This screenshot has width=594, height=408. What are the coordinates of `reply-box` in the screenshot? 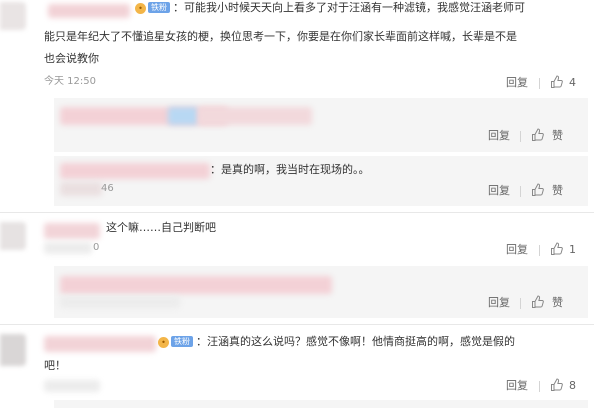 It's located at (321, 404).